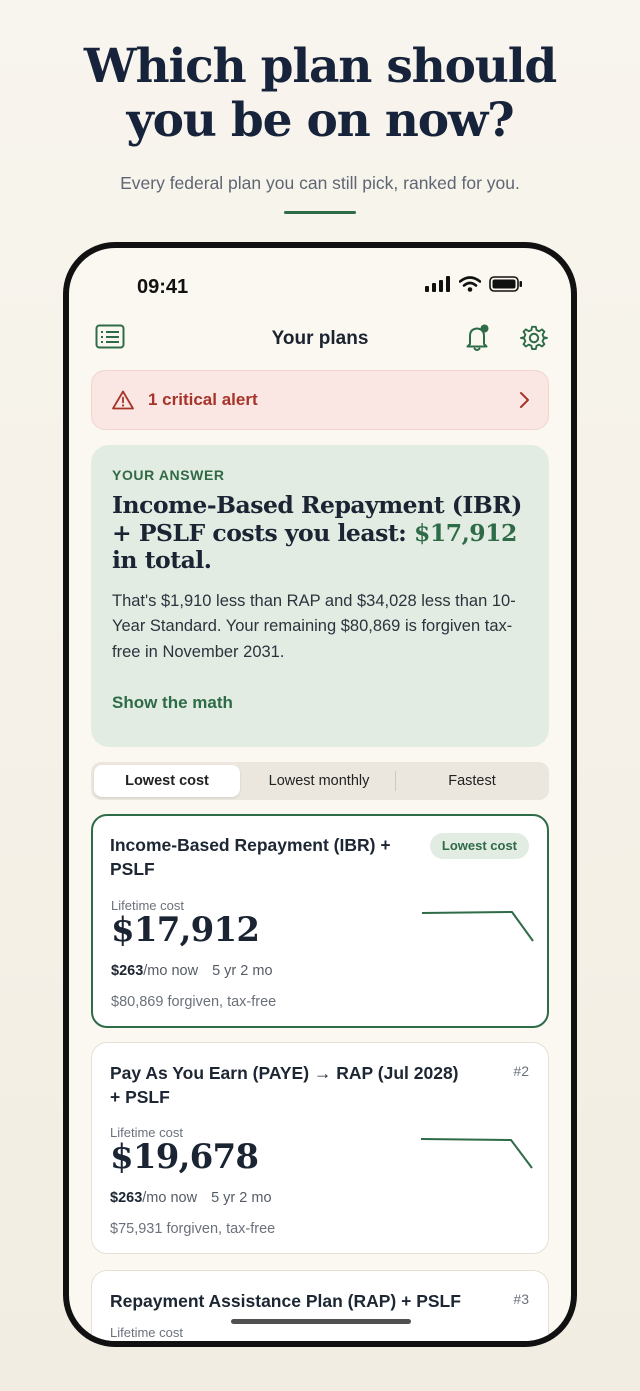 Image resolution: width=640 pixels, height=1391 pixels. I want to click on answer-headline-post: in total., so click(162, 560).